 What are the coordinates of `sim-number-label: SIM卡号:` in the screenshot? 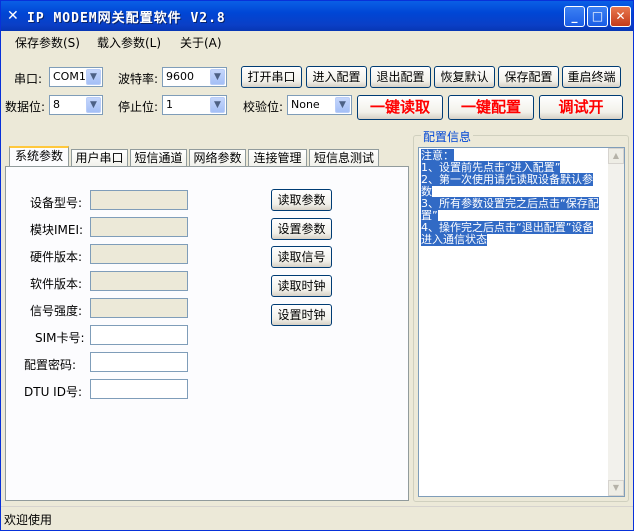 It's located at (60, 338).